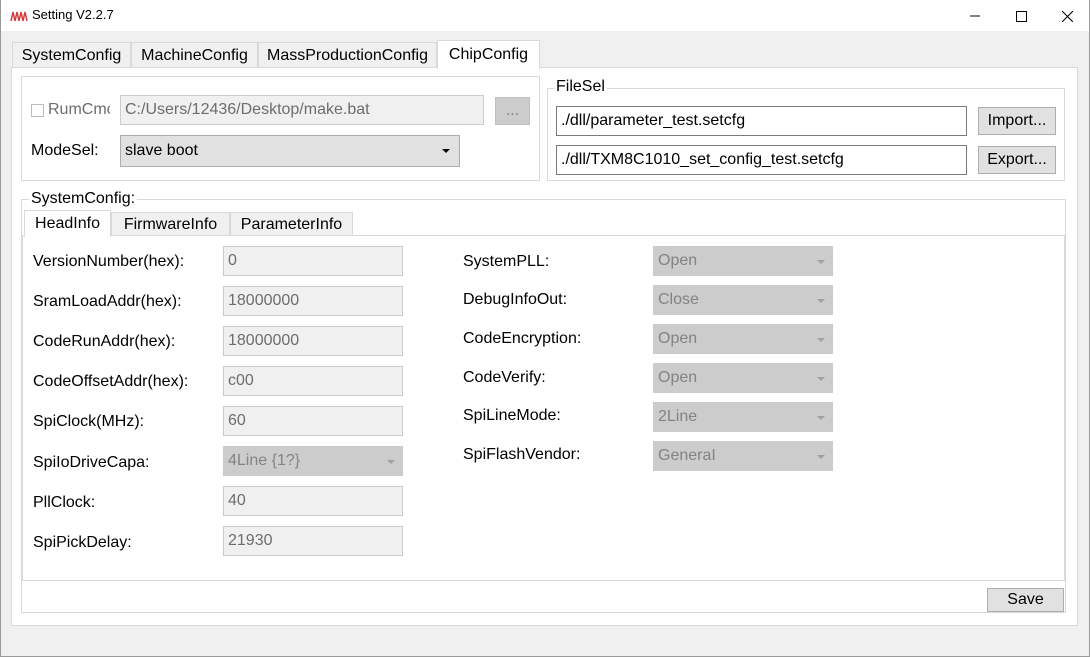  I want to click on codeencryption-value: Open, so click(678, 338).